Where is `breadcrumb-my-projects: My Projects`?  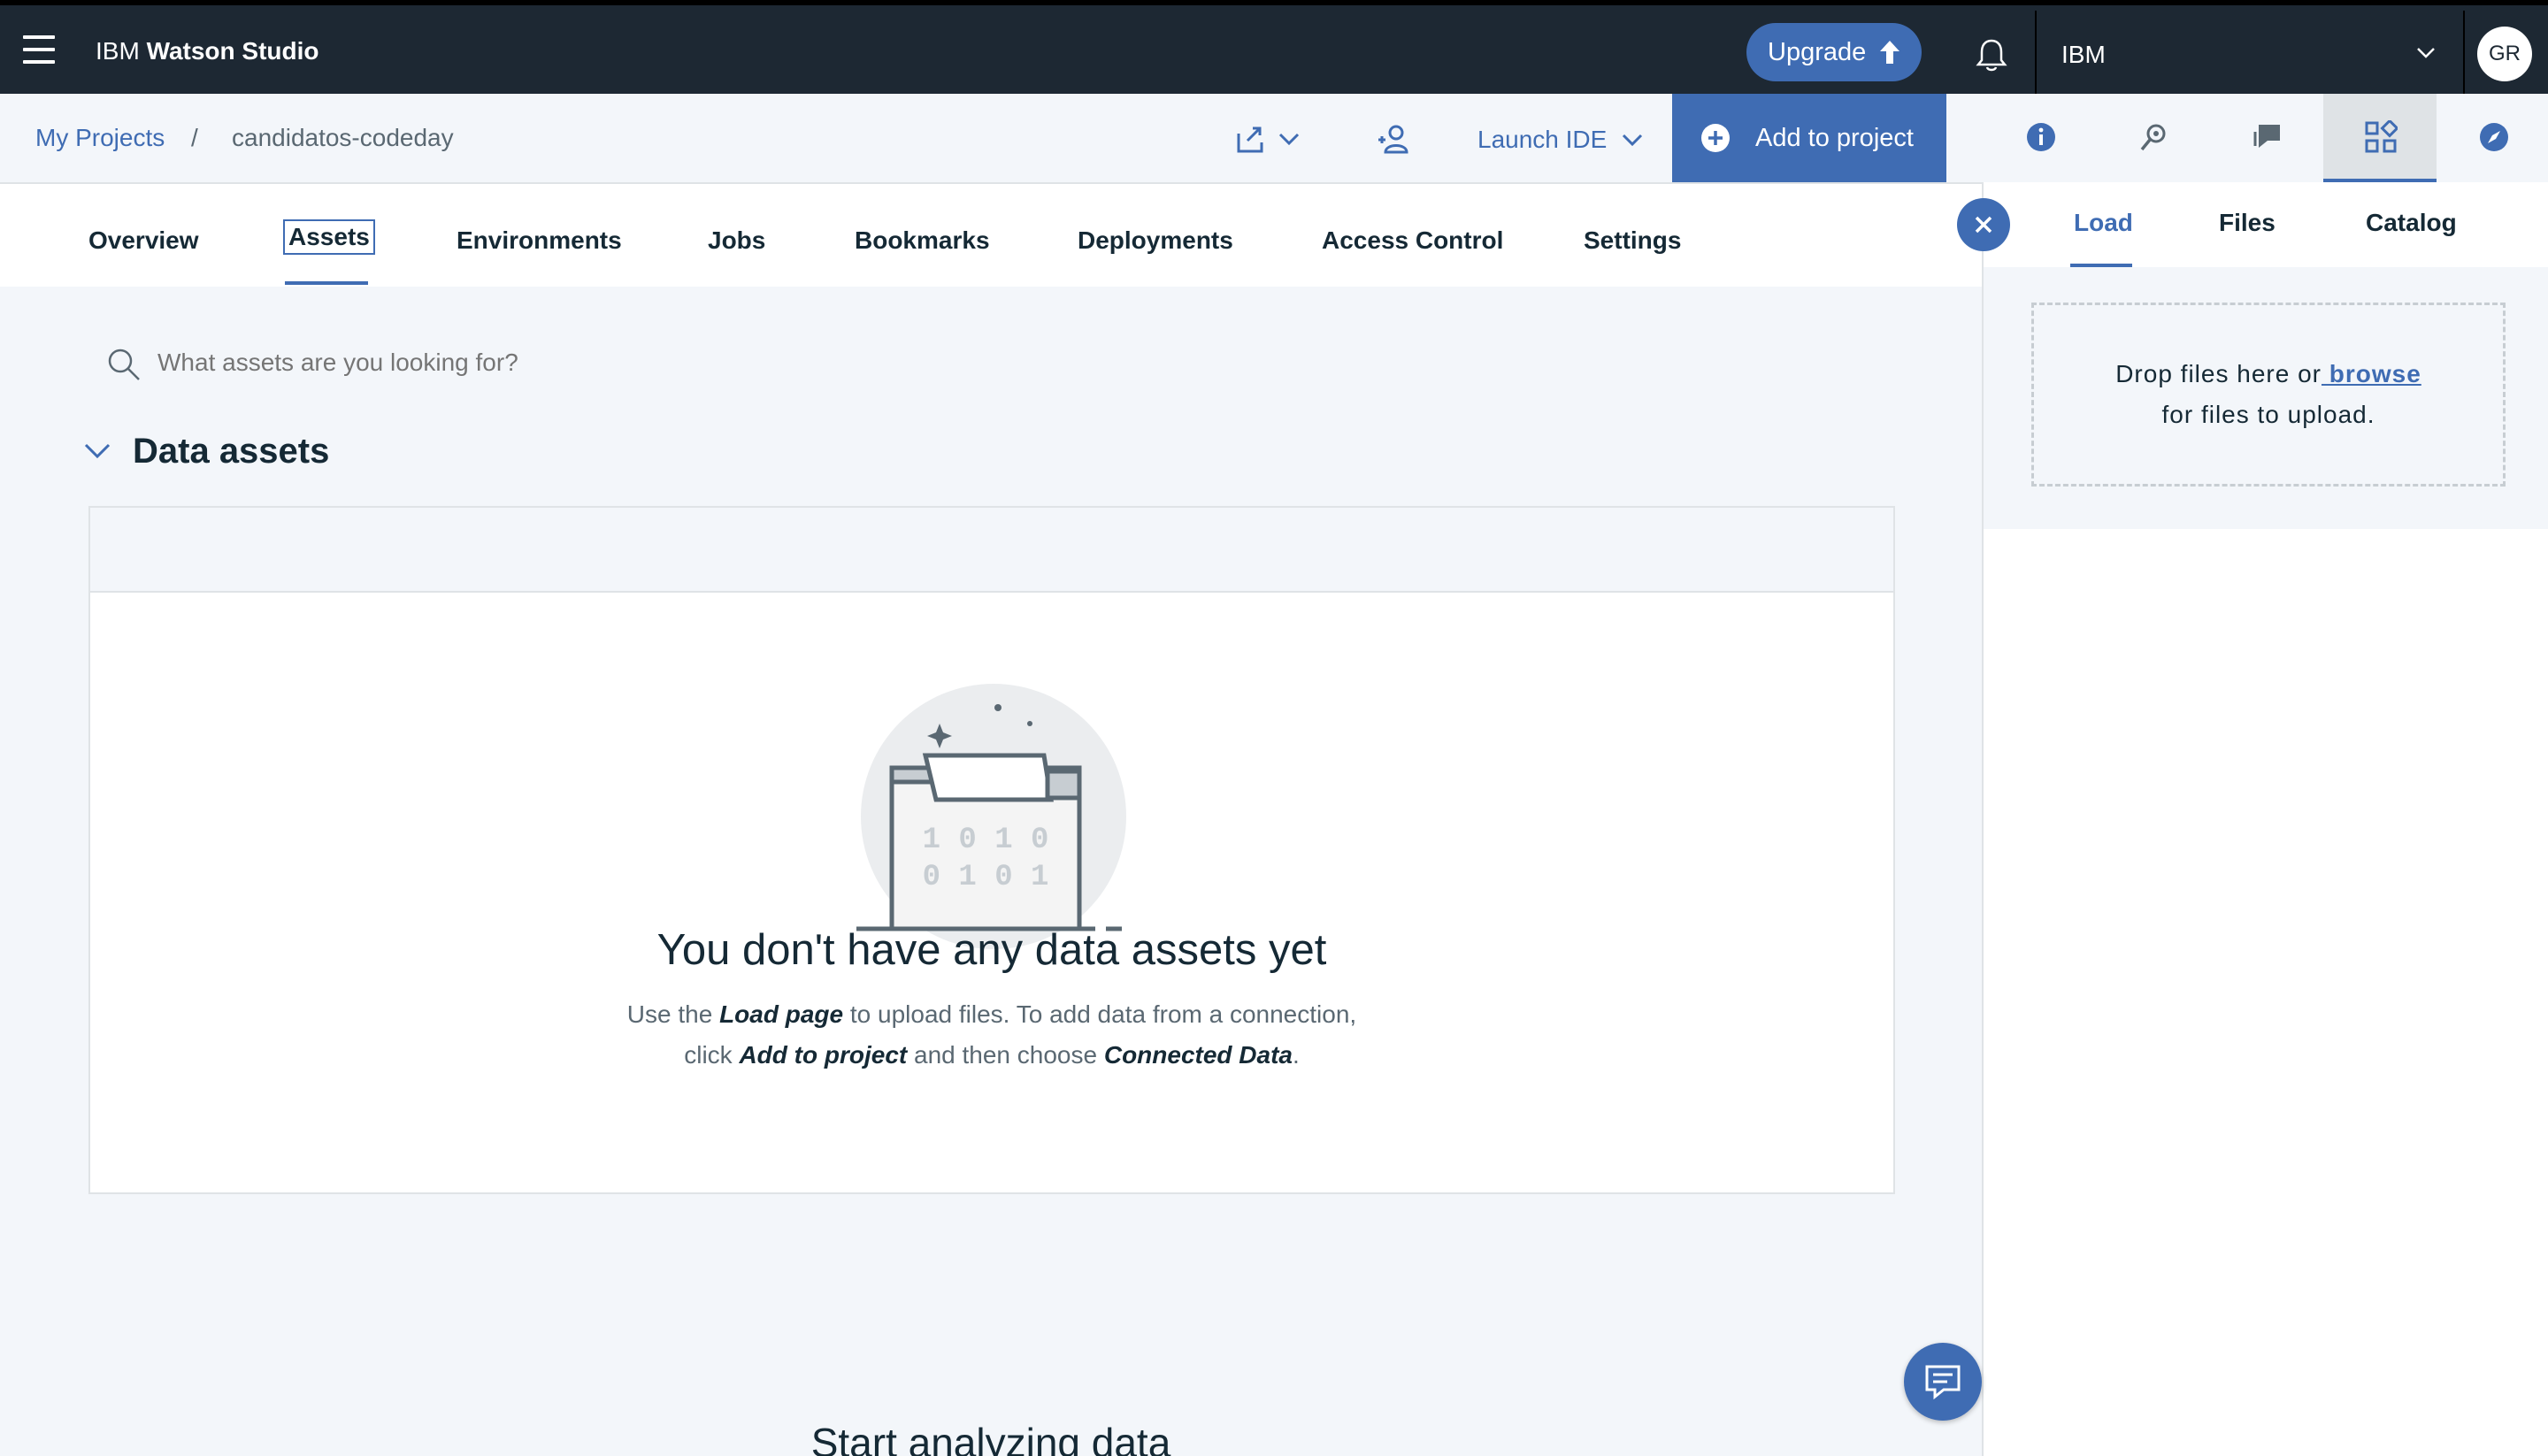
breadcrumb-my-projects: My Projects is located at coordinates (100, 138).